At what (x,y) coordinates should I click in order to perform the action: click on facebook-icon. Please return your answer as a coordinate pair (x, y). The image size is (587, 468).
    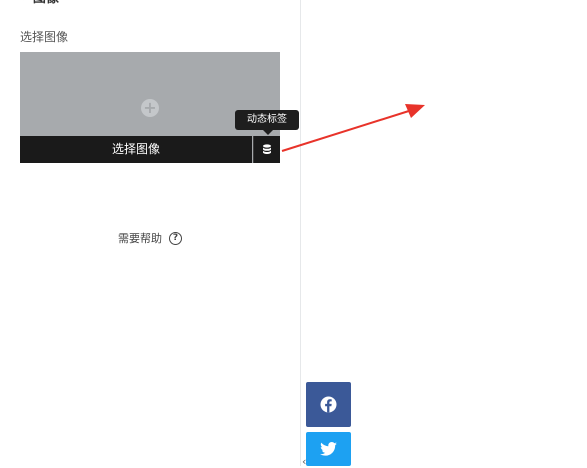
    Looking at the image, I should click on (328, 404).